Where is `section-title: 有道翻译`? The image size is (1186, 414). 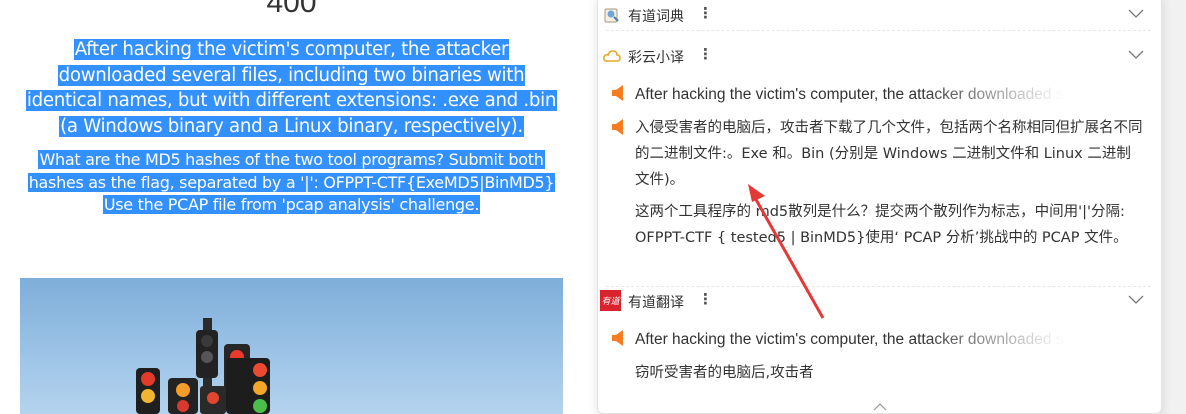 section-title: 有道翻译 is located at coordinates (656, 303).